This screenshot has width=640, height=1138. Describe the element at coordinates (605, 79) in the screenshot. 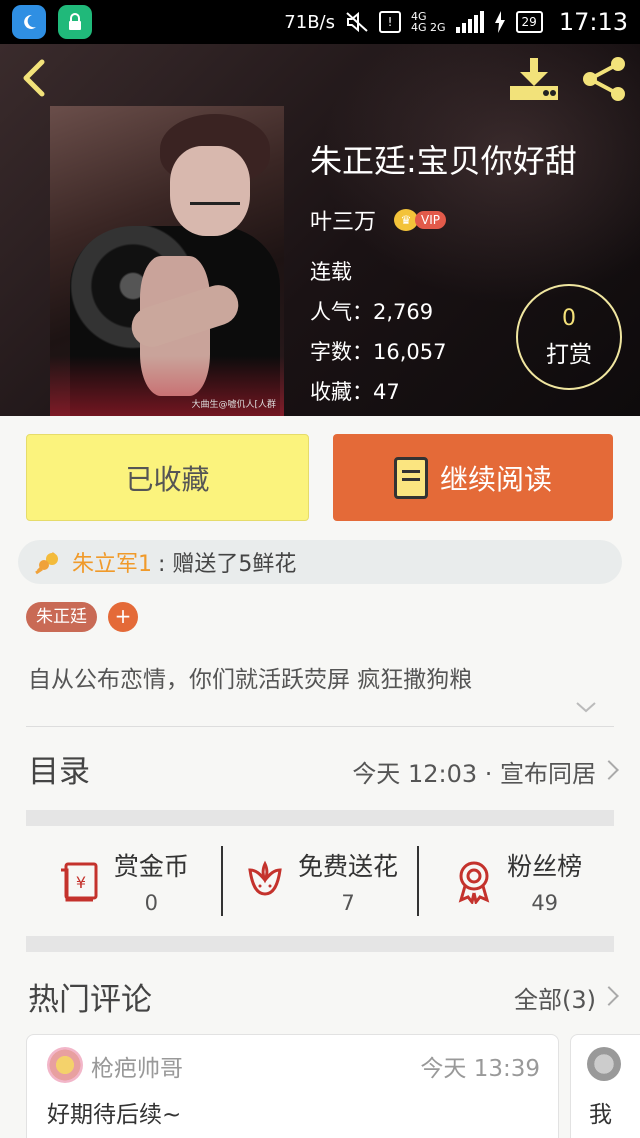

I see `share-icon` at that location.